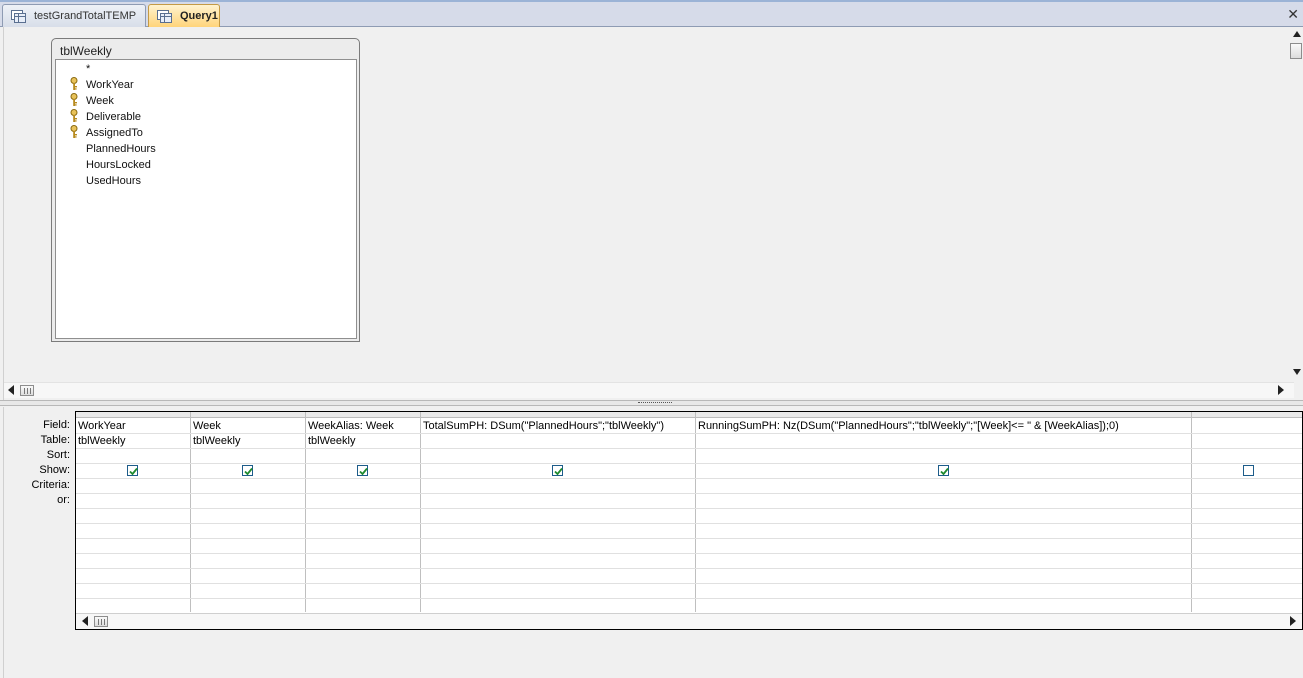 The height and width of the screenshot is (678, 1303). What do you see at coordinates (649, 390) in the screenshot?
I see `upper-horizontal-scrollbar` at bounding box center [649, 390].